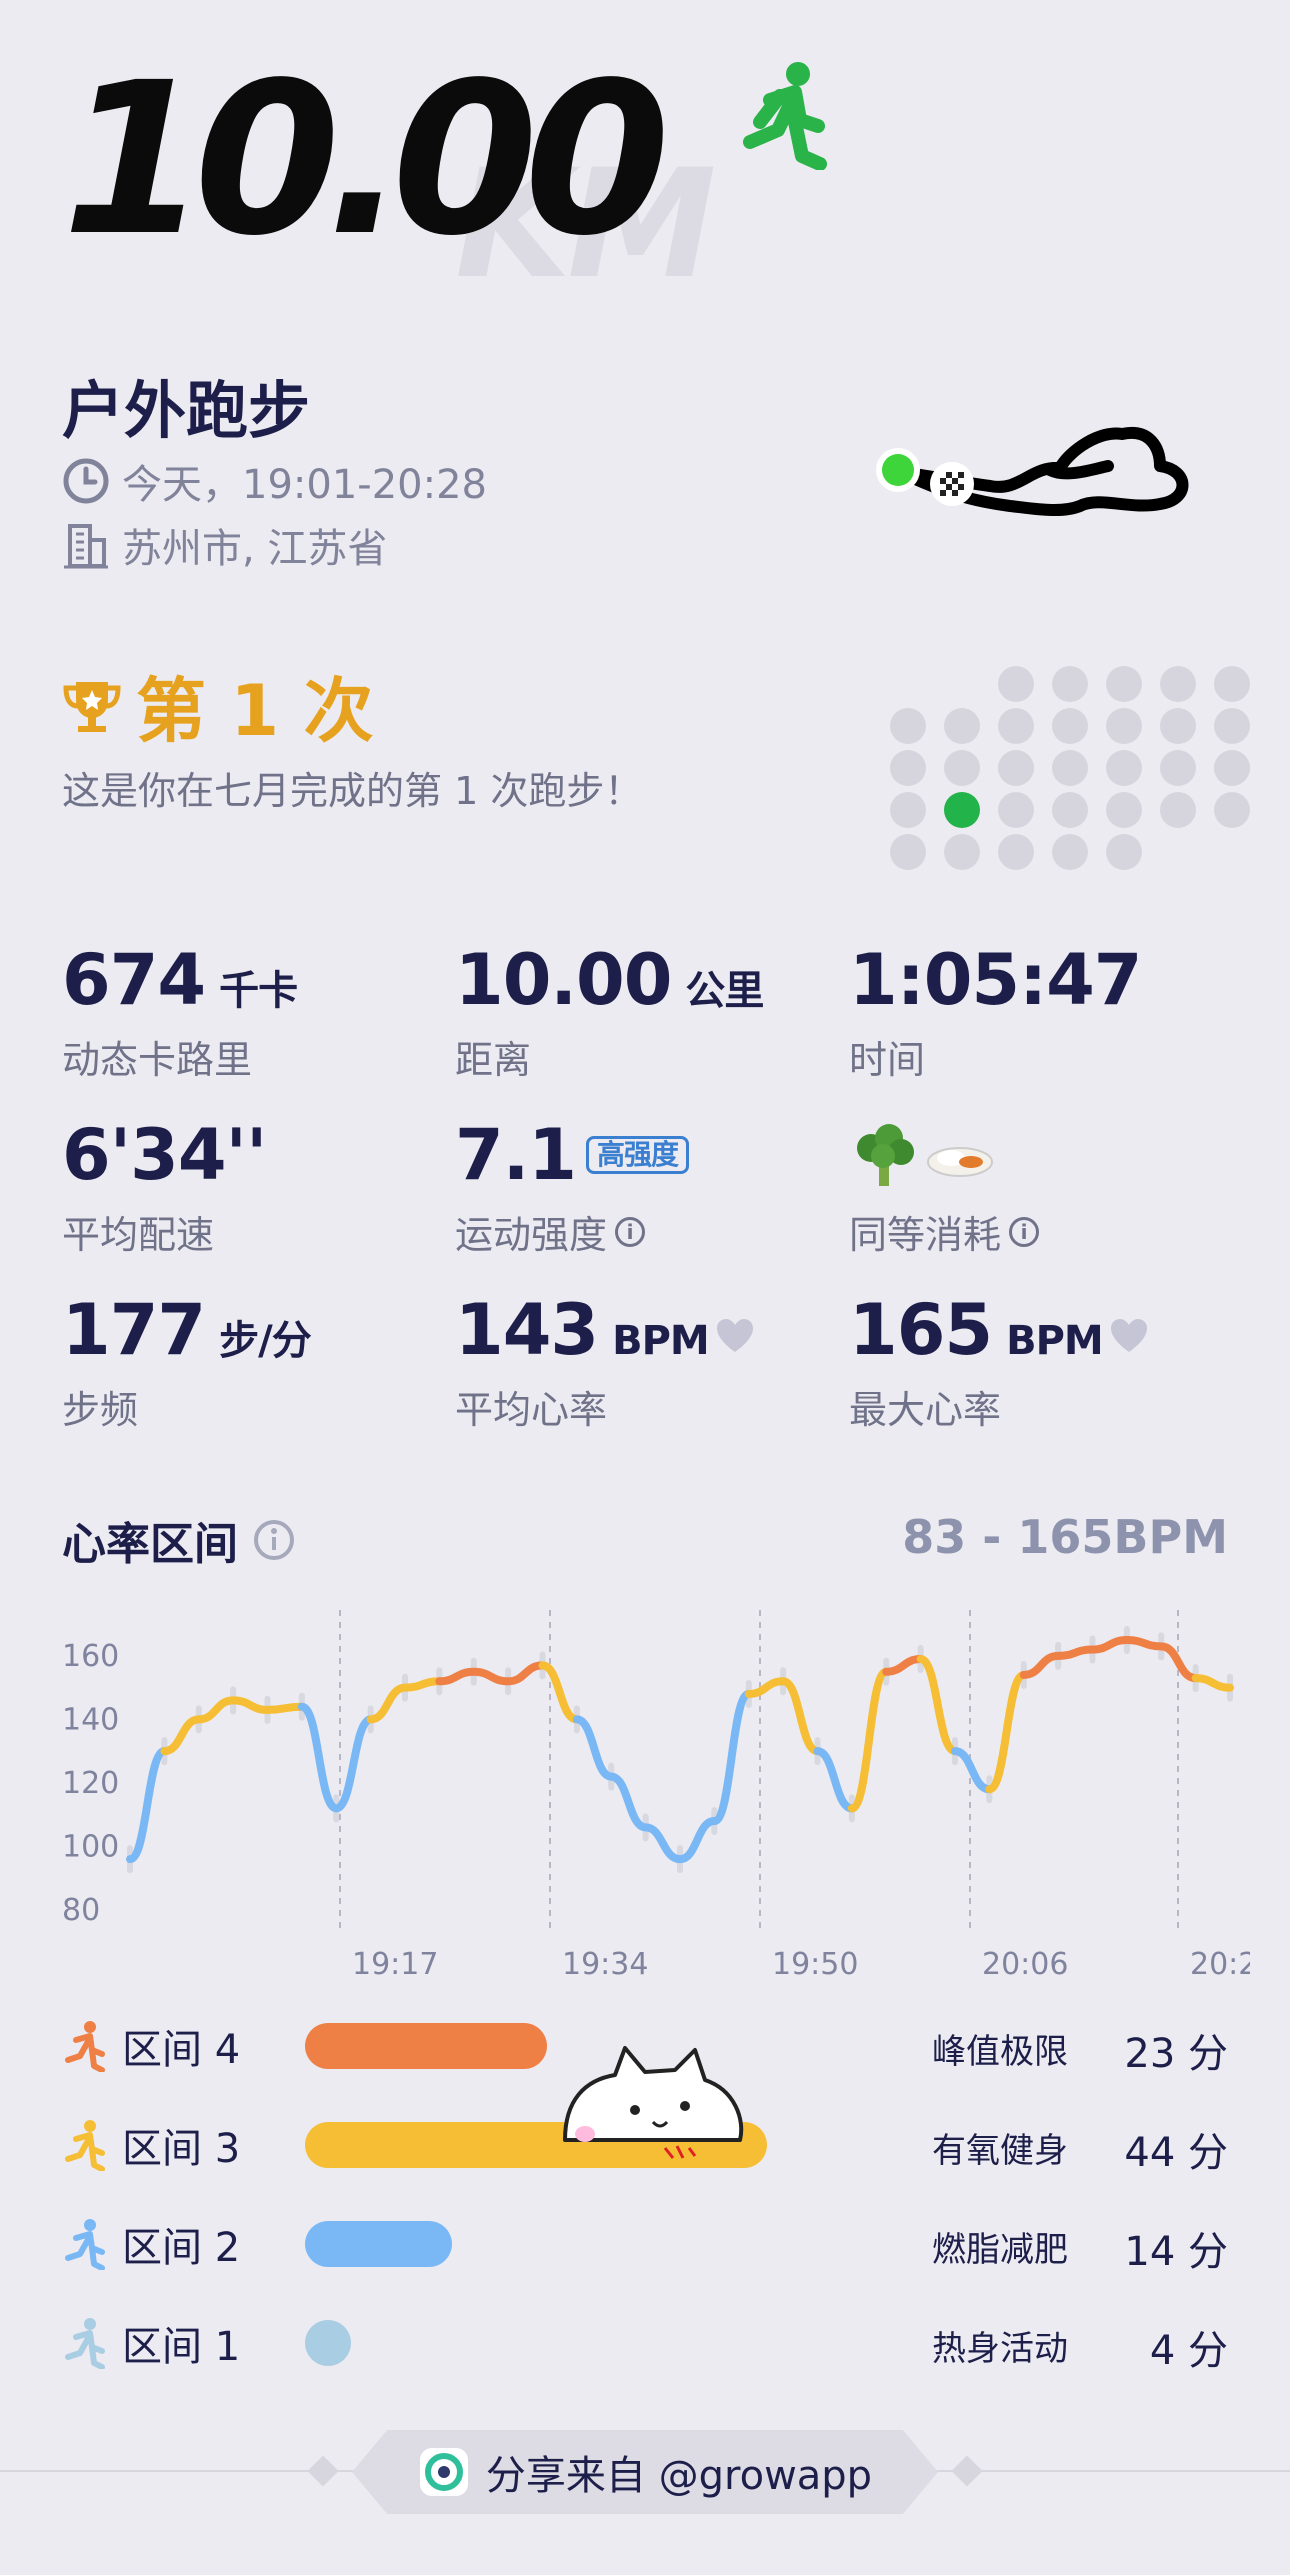 The height and width of the screenshot is (2575, 1290). Describe the element at coordinates (656, 1795) in the screenshot. I see `heart-rate-chart: 80 100 120 140 160 19:17 19:34 19:50 20:06 20:23` at that location.